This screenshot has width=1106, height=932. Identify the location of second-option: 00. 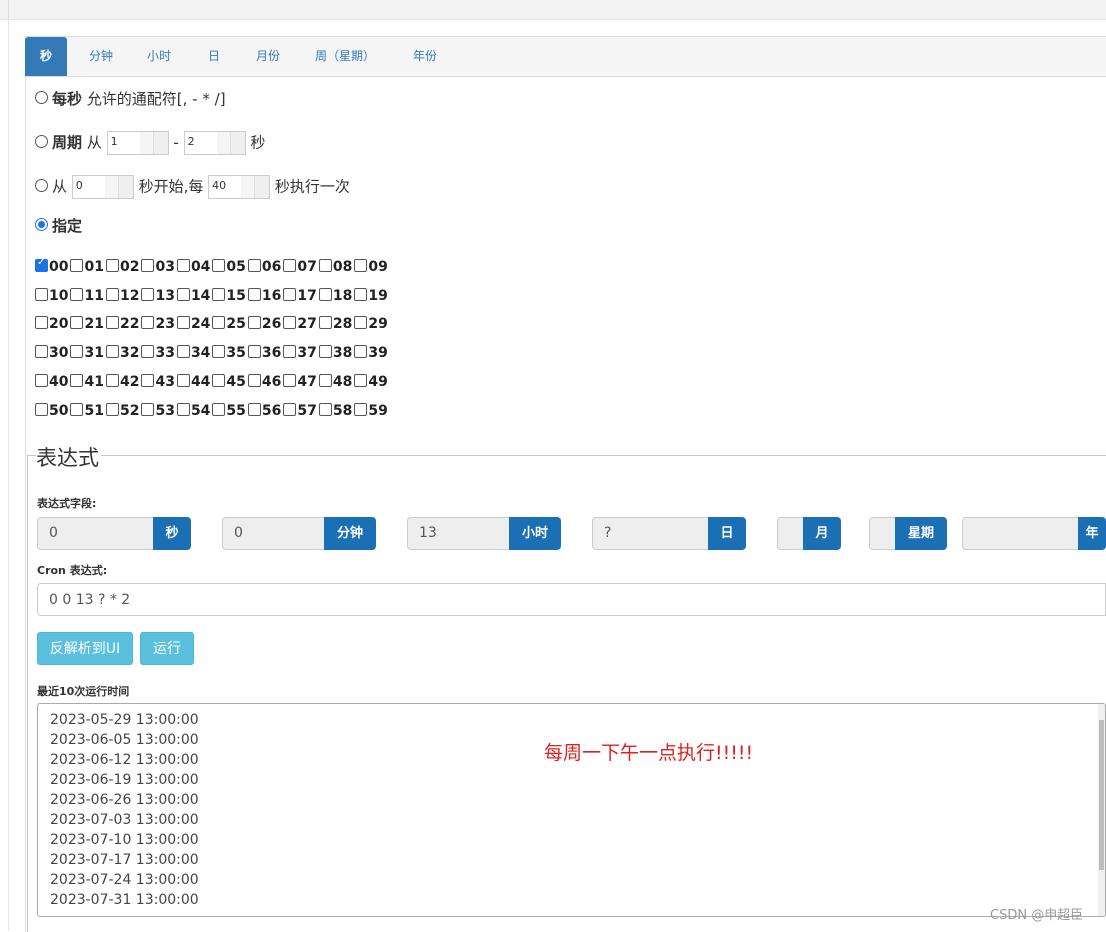
(51, 266).